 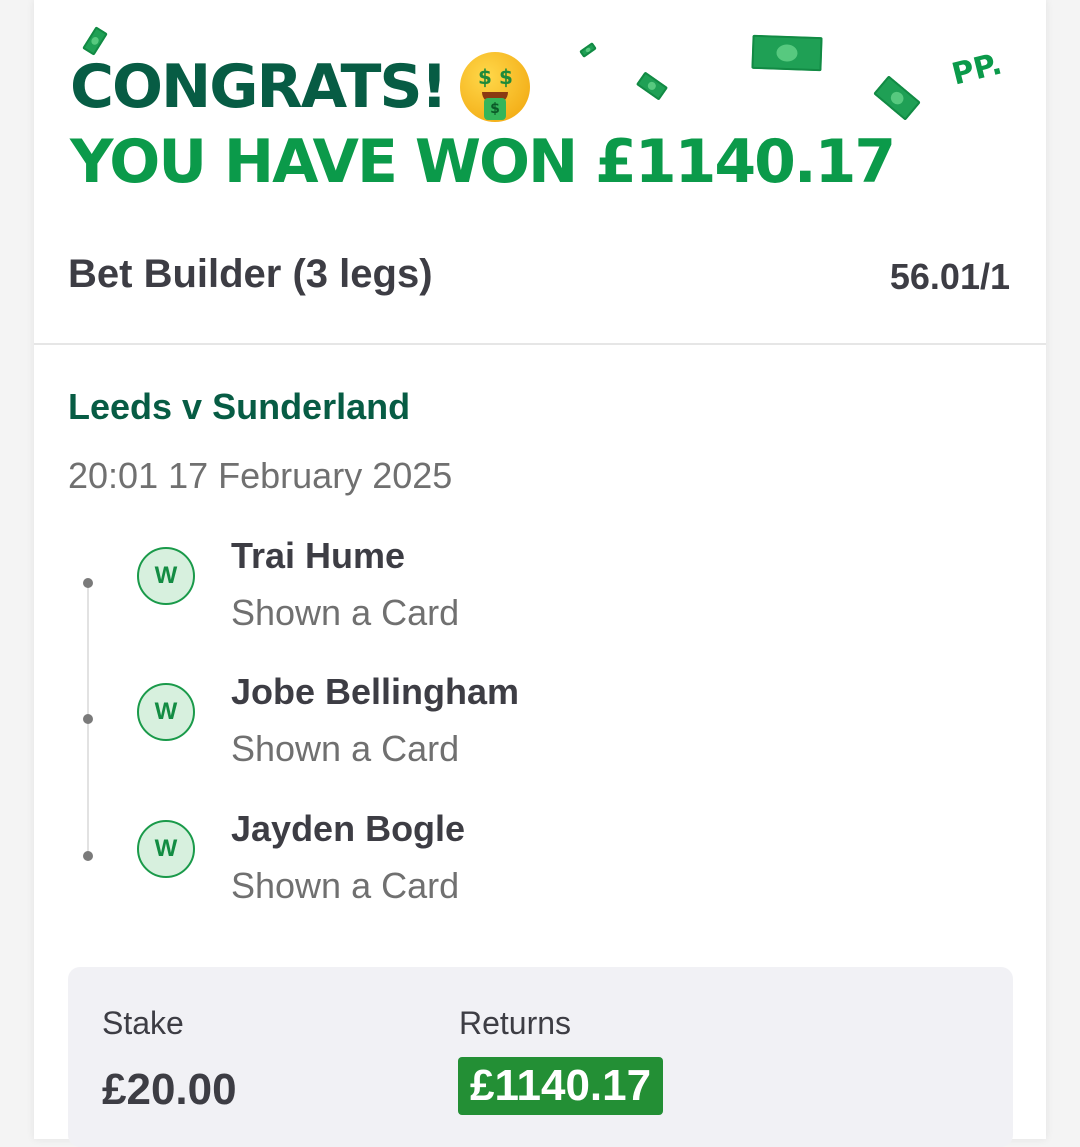 I want to click on stake-label: Stake, so click(x=143, y=1023).